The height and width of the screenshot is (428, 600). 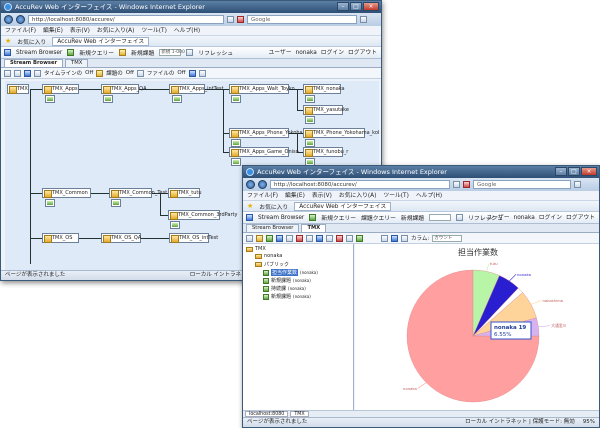 I want to click on back-search-input: Google, so click(x=302, y=19).